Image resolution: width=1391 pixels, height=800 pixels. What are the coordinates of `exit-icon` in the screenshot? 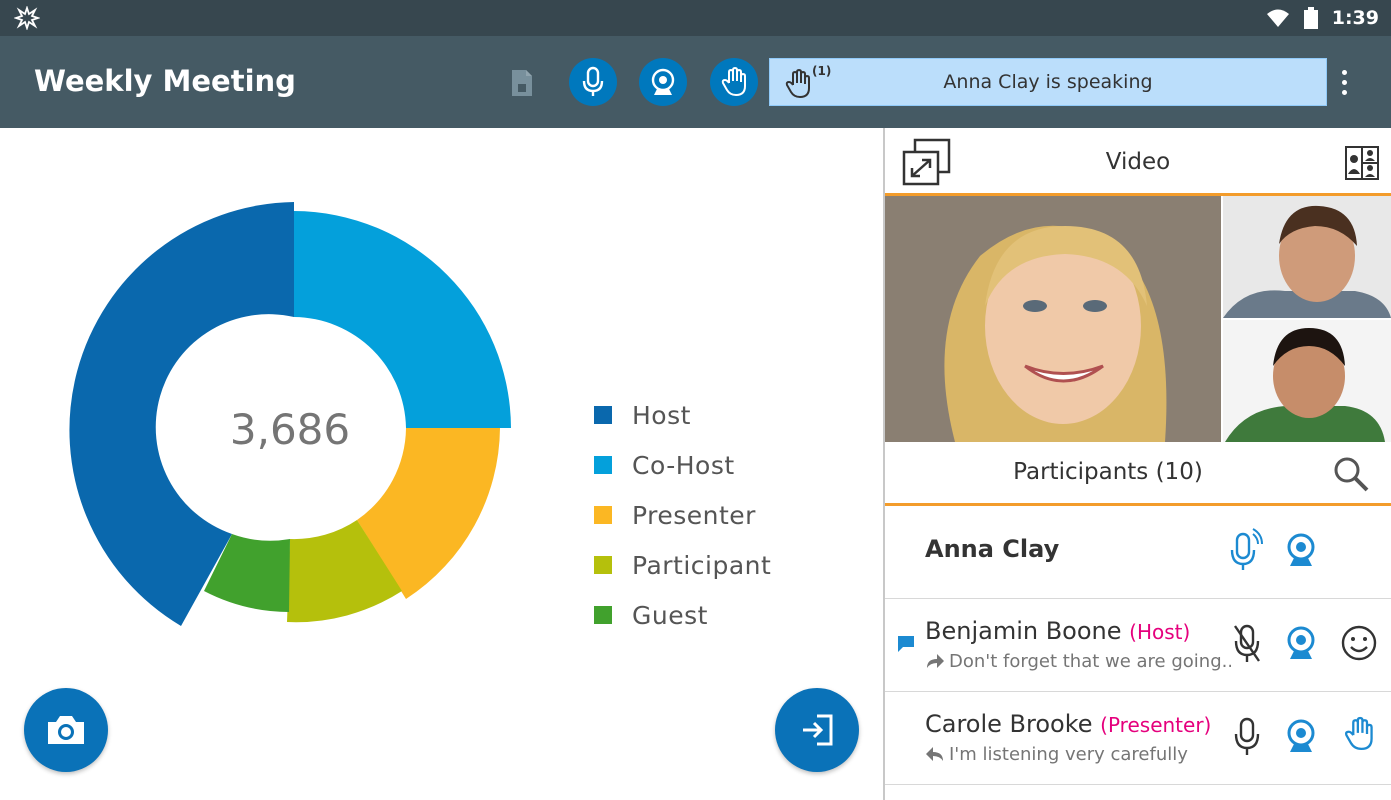 It's located at (818, 730).